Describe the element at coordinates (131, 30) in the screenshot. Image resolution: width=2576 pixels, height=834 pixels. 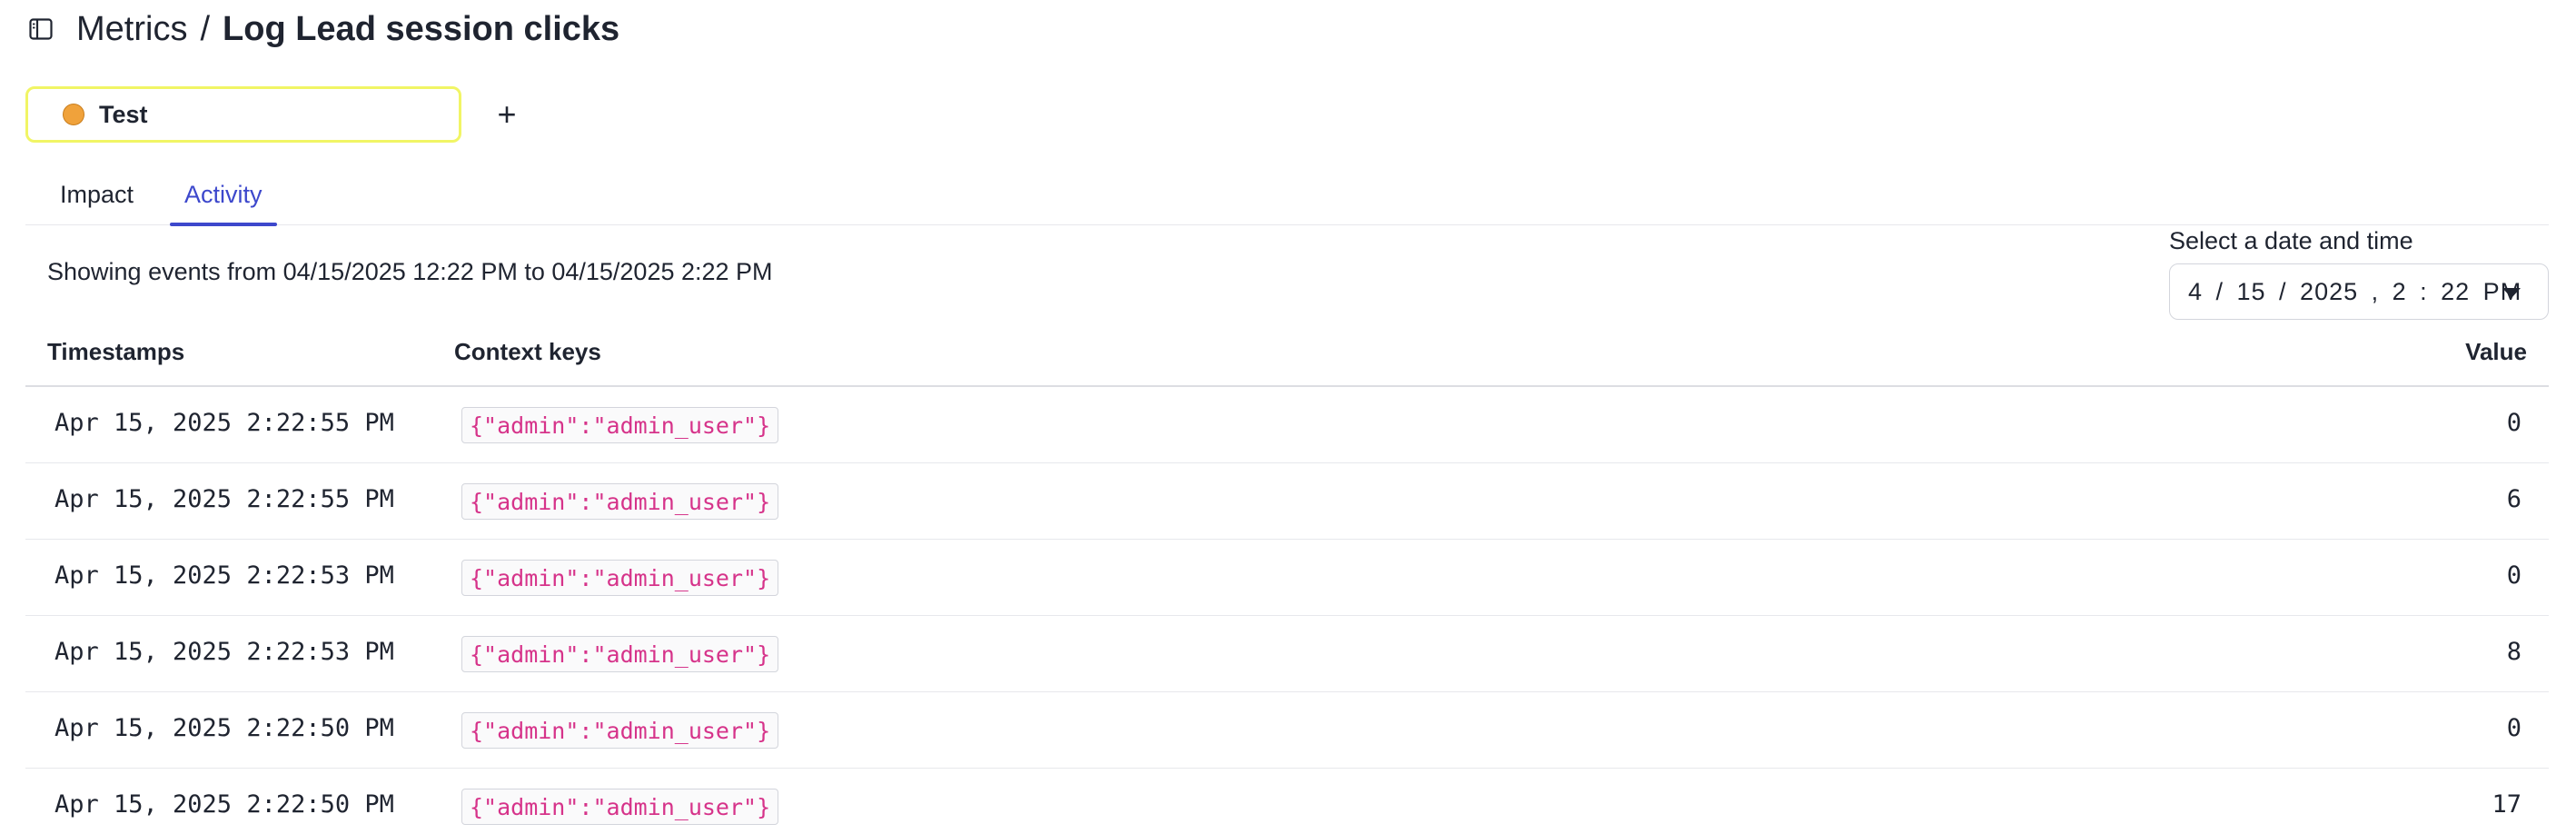
I see `breadcrumb-metrics: Metrics` at that location.